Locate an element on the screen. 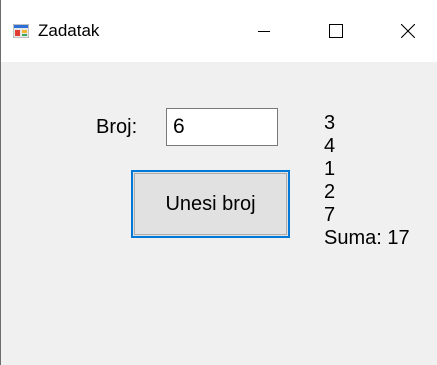  output-line: 2 is located at coordinates (330, 192).